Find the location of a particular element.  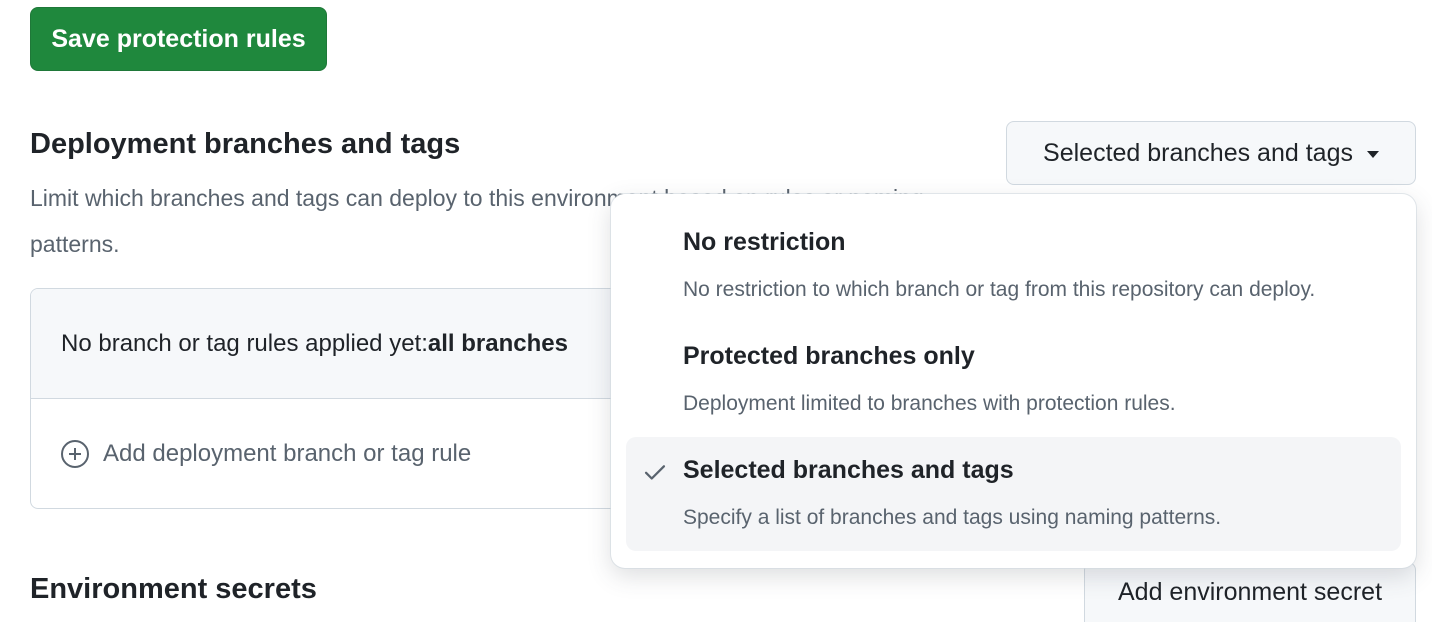

rules-empty-text: No branch or tag rules applied yet: is located at coordinates (244, 343).